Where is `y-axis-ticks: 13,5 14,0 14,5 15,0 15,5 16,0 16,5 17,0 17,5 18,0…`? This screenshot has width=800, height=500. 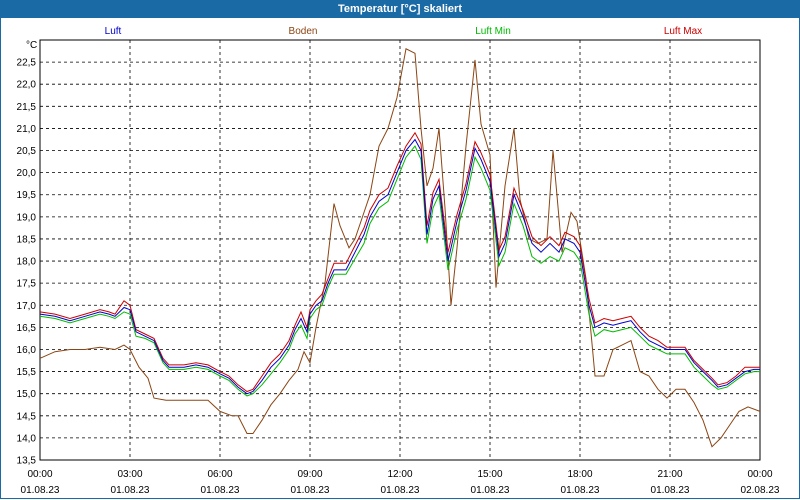
y-axis-ticks: 13,5 14,0 14,5 15,0 15,5 16,0 16,5 17,0 17,5 18,0… is located at coordinates (27, 262).